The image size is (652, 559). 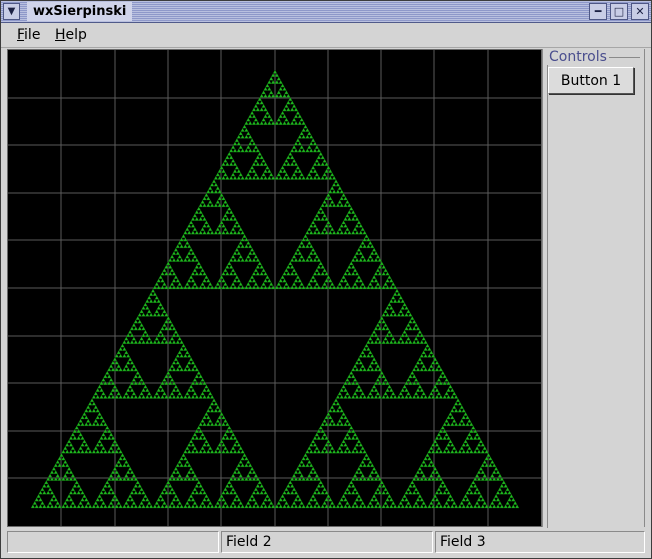 What do you see at coordinates (80, 11) in the screenshot?
I see `window-title: wxSierpinski` at bounding box center [80, 11].